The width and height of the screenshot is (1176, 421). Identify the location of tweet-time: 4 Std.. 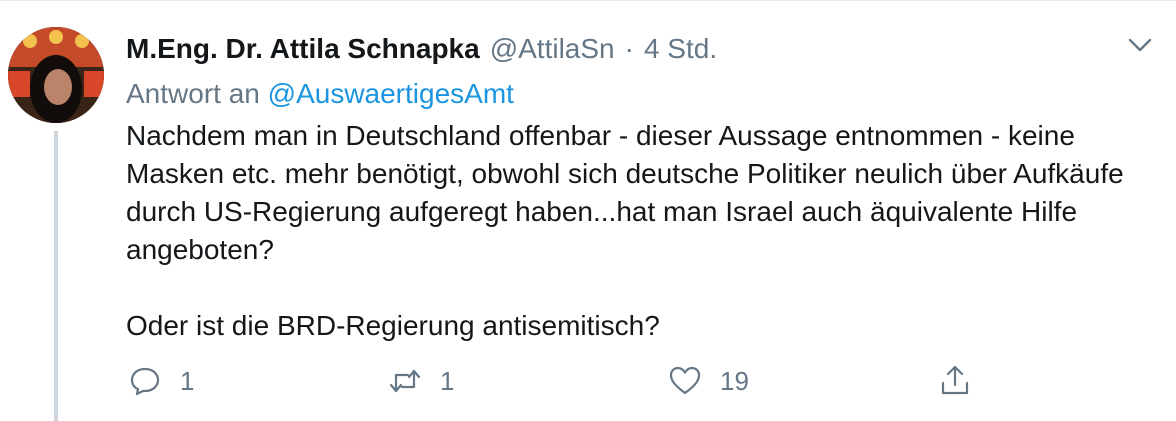
(680, 49).